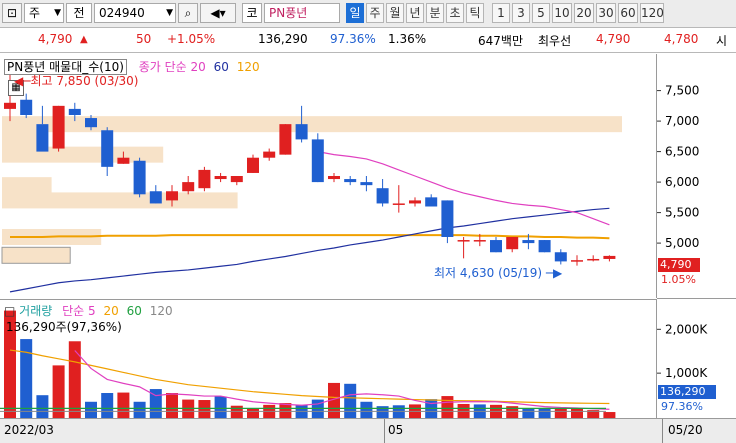  What do you see at coordinates (375, 13) in the screenshot?
I see `period-tab-1: 주` at bounding box center [375, 13].